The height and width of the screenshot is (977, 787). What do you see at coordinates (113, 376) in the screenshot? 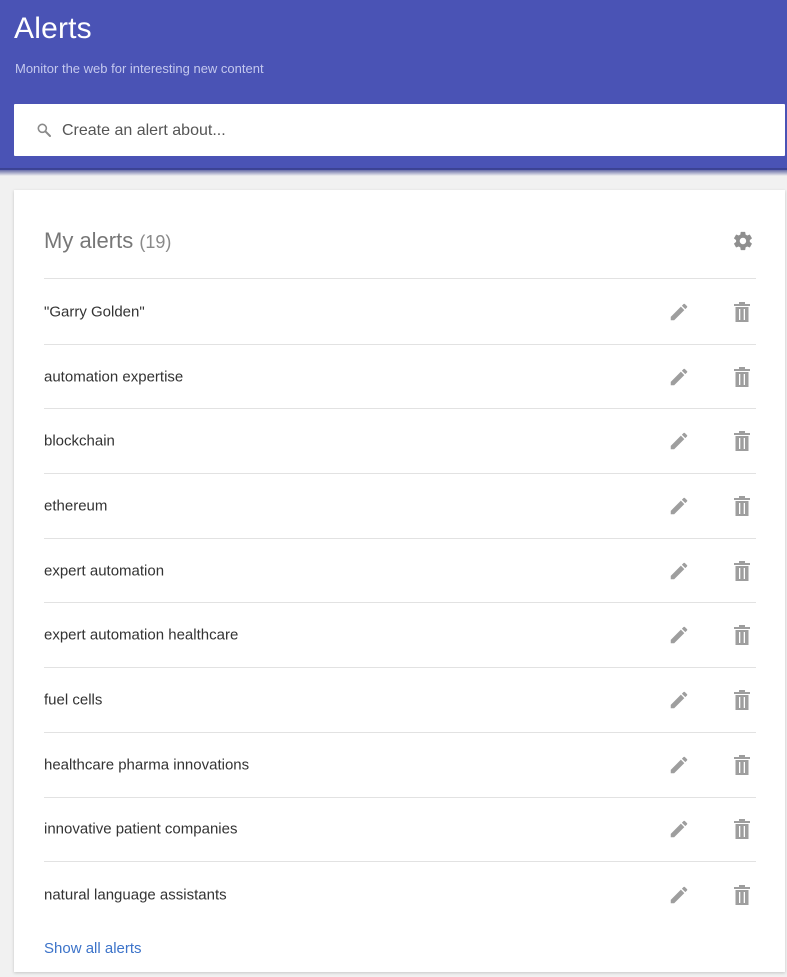
I see `alert-label: automation expertise` at bounding box center [113, 376].